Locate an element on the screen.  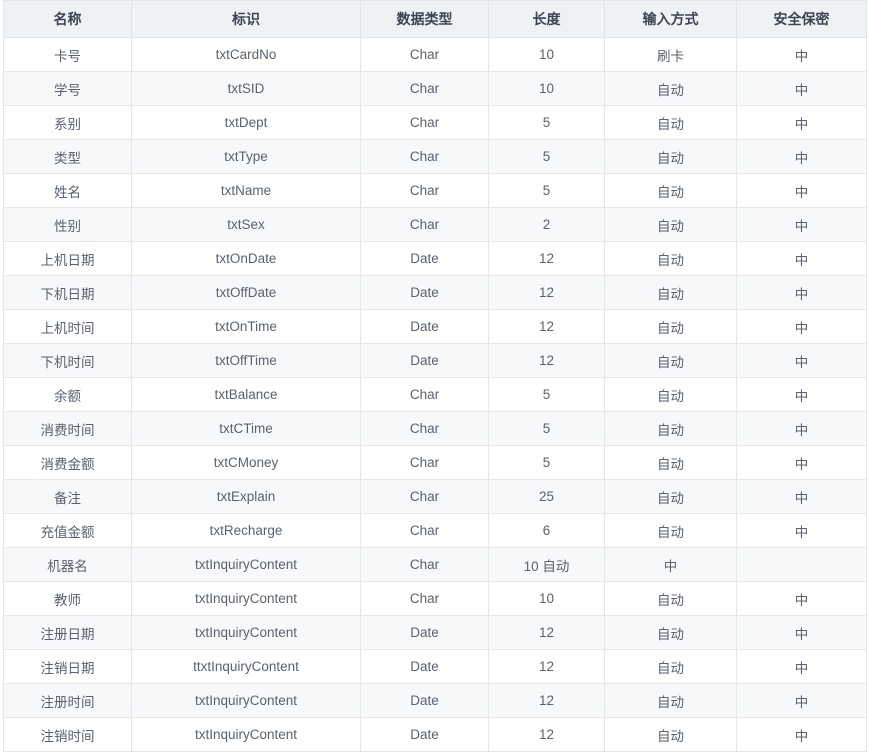
table-row: 学号 txtSID Char 10 自动中 is located at coordinates (435, 88).